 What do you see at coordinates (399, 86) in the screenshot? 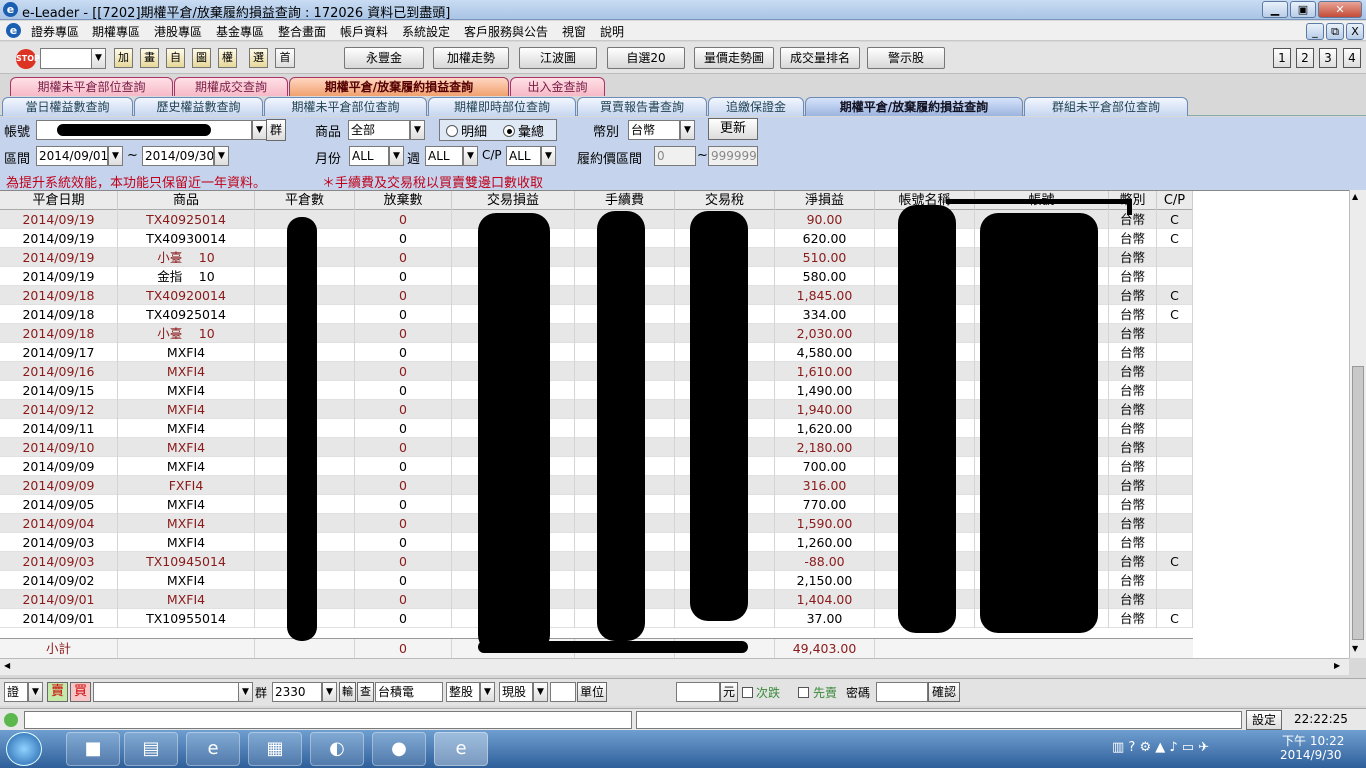
I see `tab-closeout-pnl: 期權平倉/放棄履約損益查詢` at bounding box center [399, 86].